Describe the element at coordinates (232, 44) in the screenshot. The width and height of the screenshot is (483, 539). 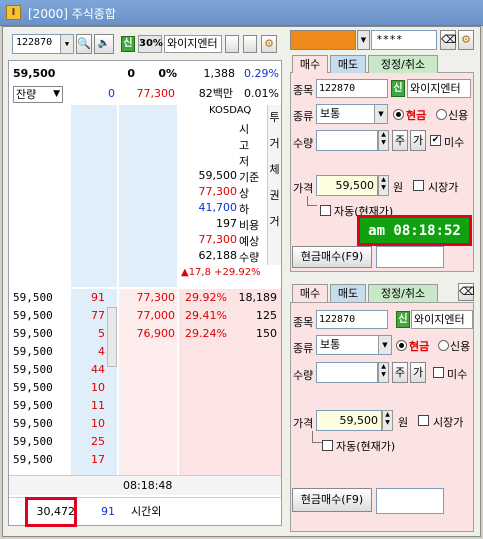
I see `page-icon` at that location.